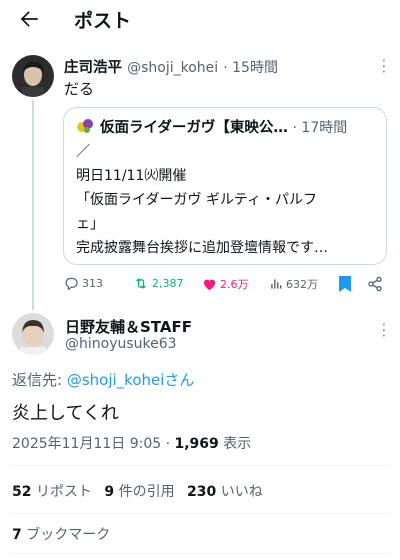 This screenshot has width=400, height=560. I want to click on like-button: 2.6万, so click(225, 284).